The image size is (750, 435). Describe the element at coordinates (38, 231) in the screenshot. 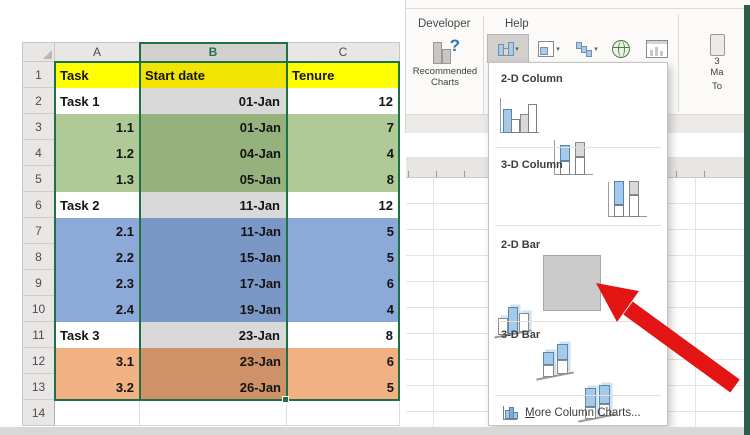

I see `row-header-7: 7` at that location.